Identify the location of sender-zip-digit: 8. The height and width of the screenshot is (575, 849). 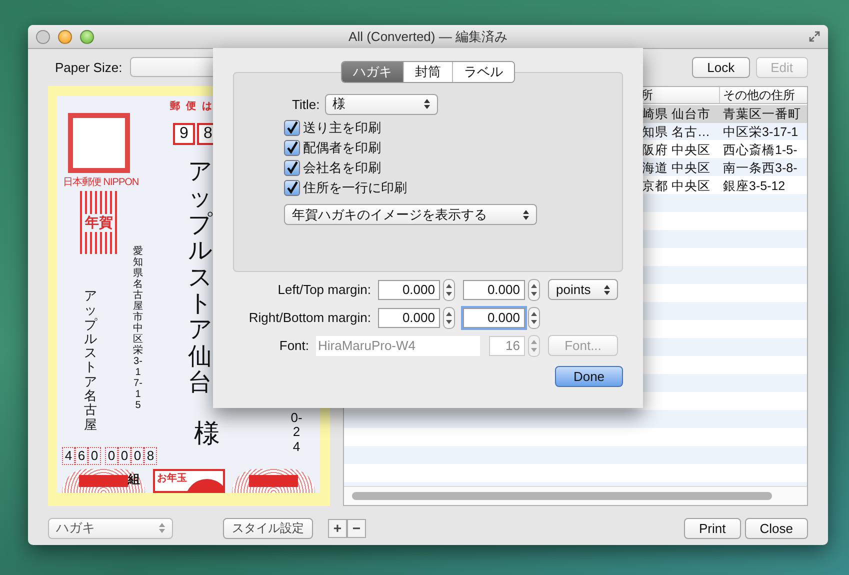
(150, 456).